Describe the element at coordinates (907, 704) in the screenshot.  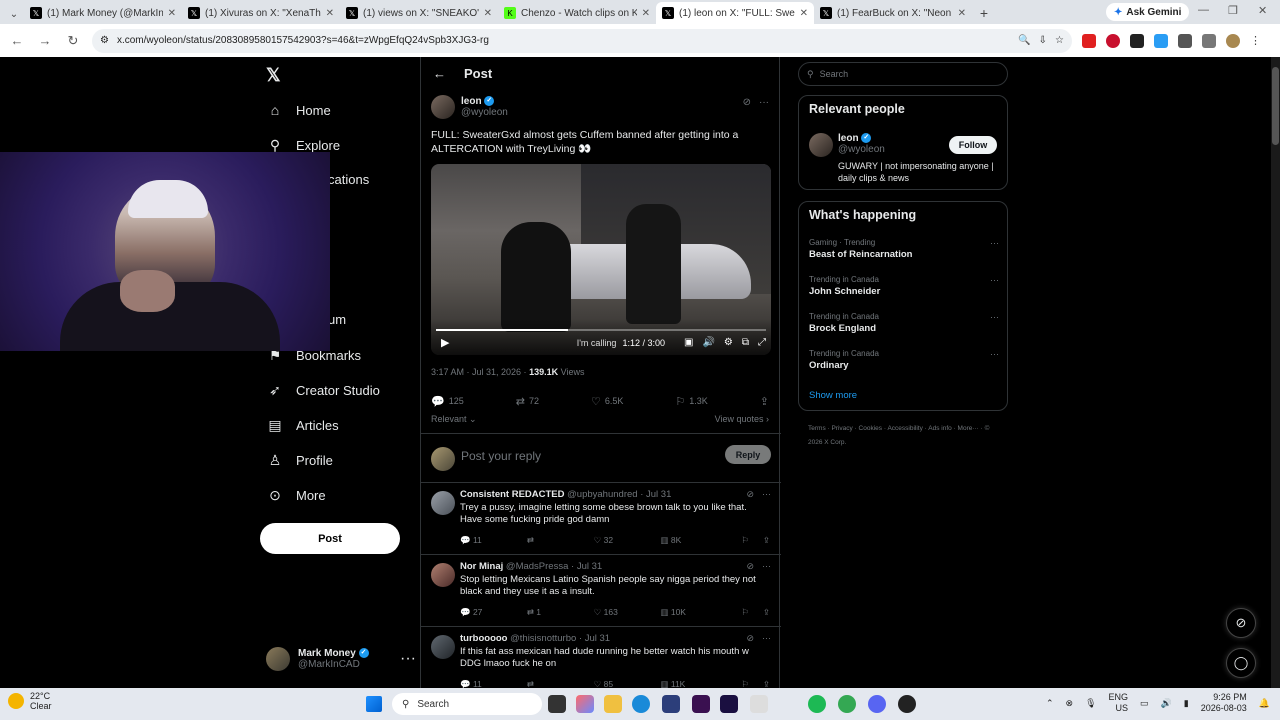
I see `obs-icon` at that location.